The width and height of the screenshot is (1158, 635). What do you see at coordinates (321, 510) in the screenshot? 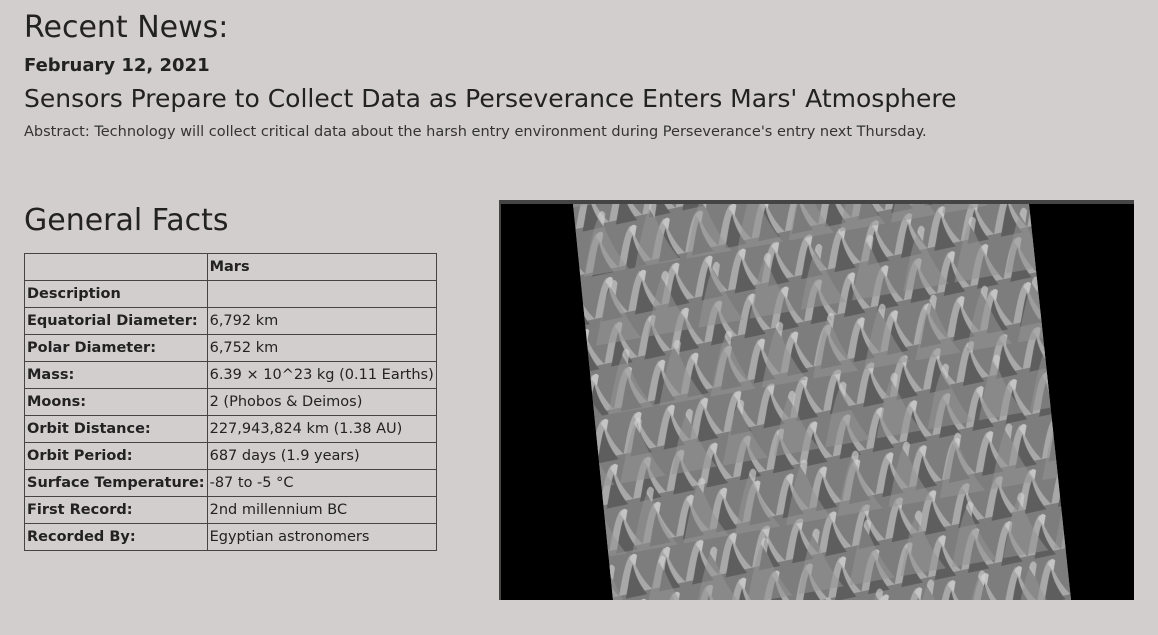
I see `row-value: 2nd millennium BC` at bounding box center [321, 510].